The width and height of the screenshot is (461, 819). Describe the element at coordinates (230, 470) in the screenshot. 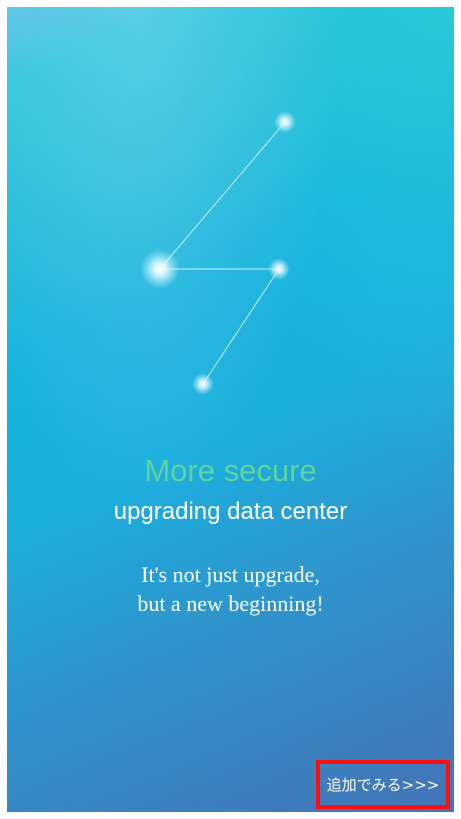

I see `headline-title: More secure` at that location.